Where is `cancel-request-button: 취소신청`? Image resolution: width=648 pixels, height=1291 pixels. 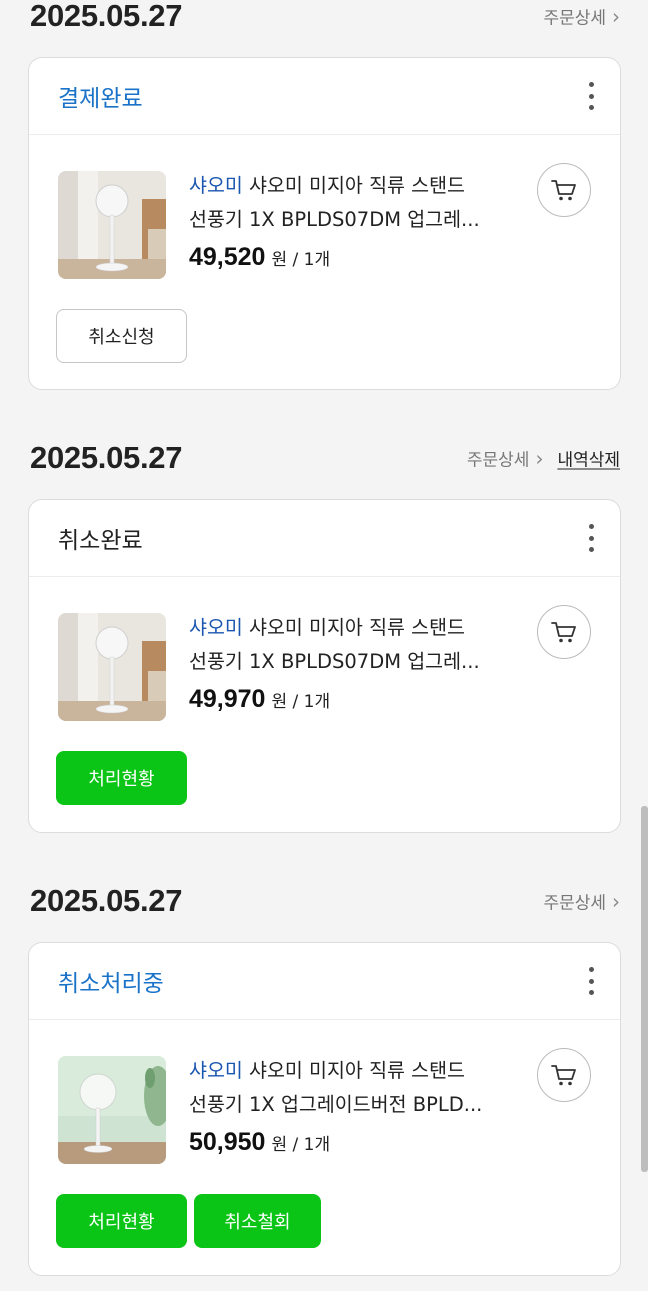
cancel-request-button: 취소신청 is located at coordinates (121, 336).